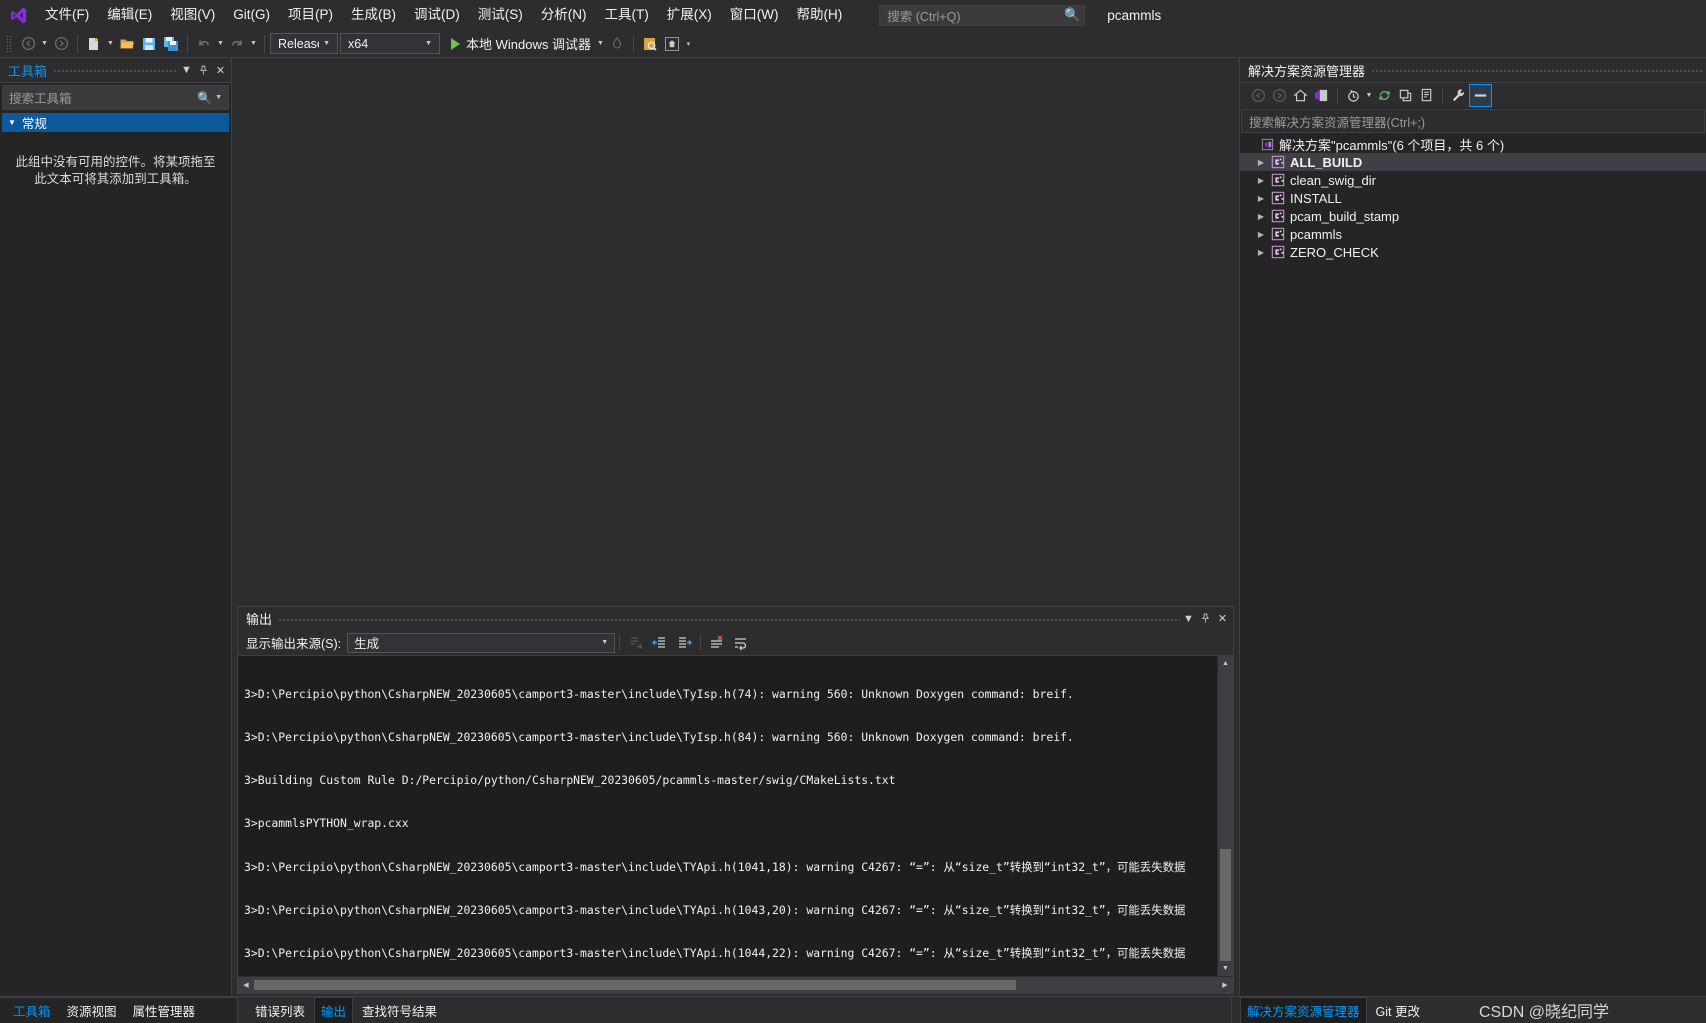 Image resolution: width=1706 pixels, height=1023 pixels. I want to click on home-icon, so click(1300, 95).